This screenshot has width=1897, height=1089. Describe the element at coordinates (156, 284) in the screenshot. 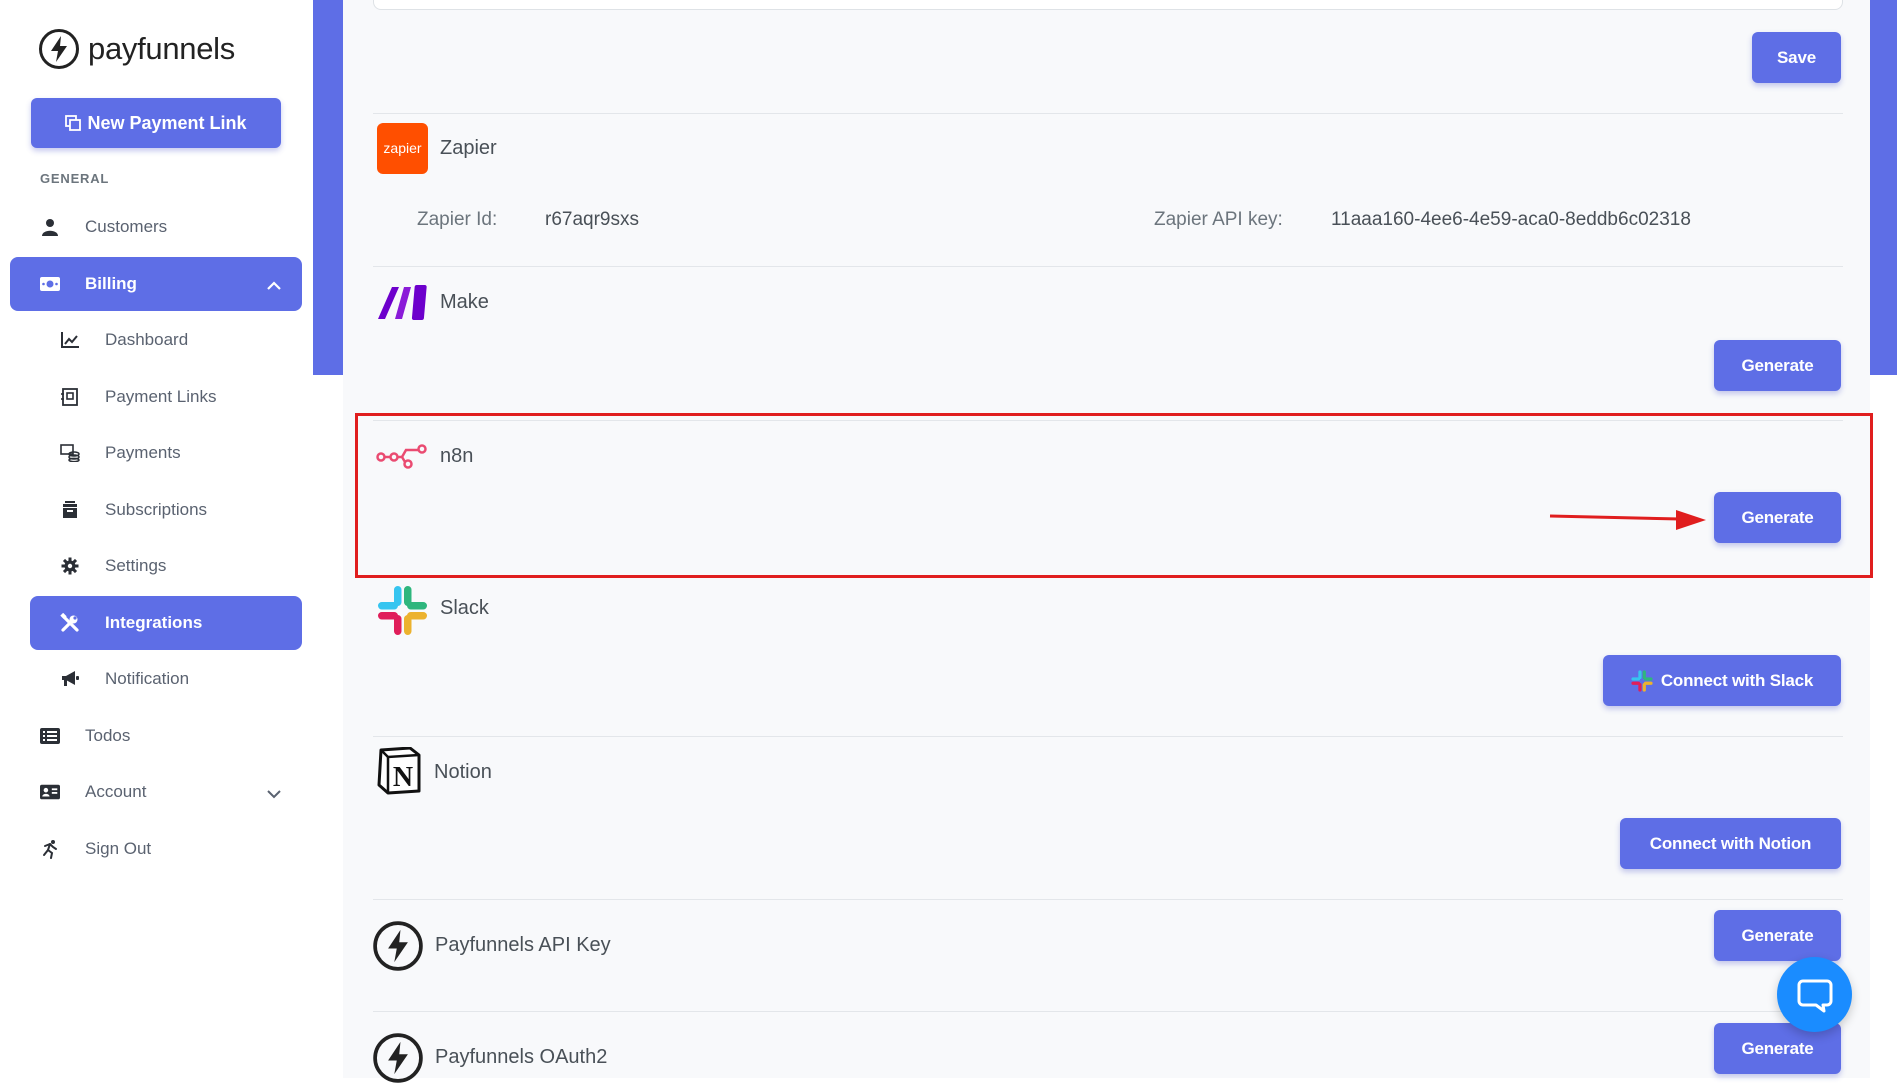

I see `sidebar-item-billing: Billing` at that location.